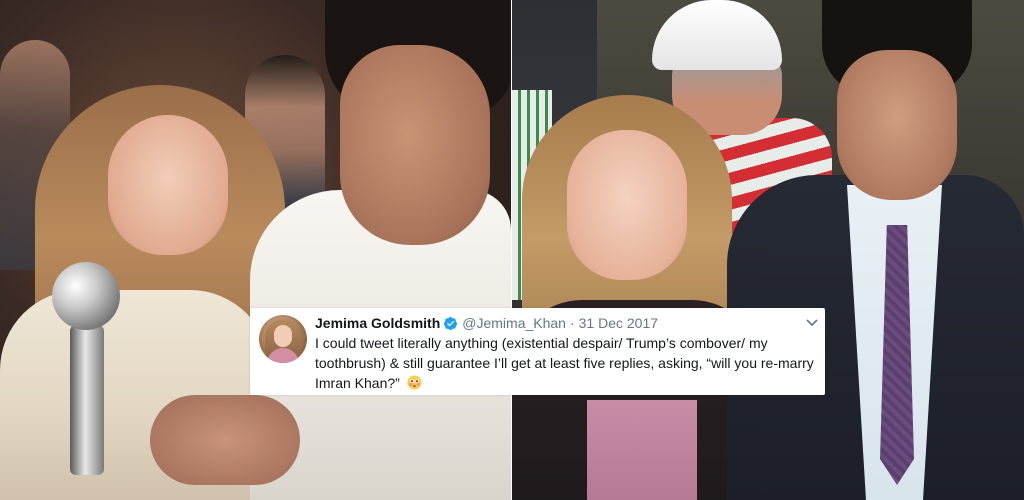 The width and height of the screenshot is (1024, 500). What do you see at coordinates (642, 450) in the screenshot?
I see `woman-pink-blouse` at bounding box center [642, 450].